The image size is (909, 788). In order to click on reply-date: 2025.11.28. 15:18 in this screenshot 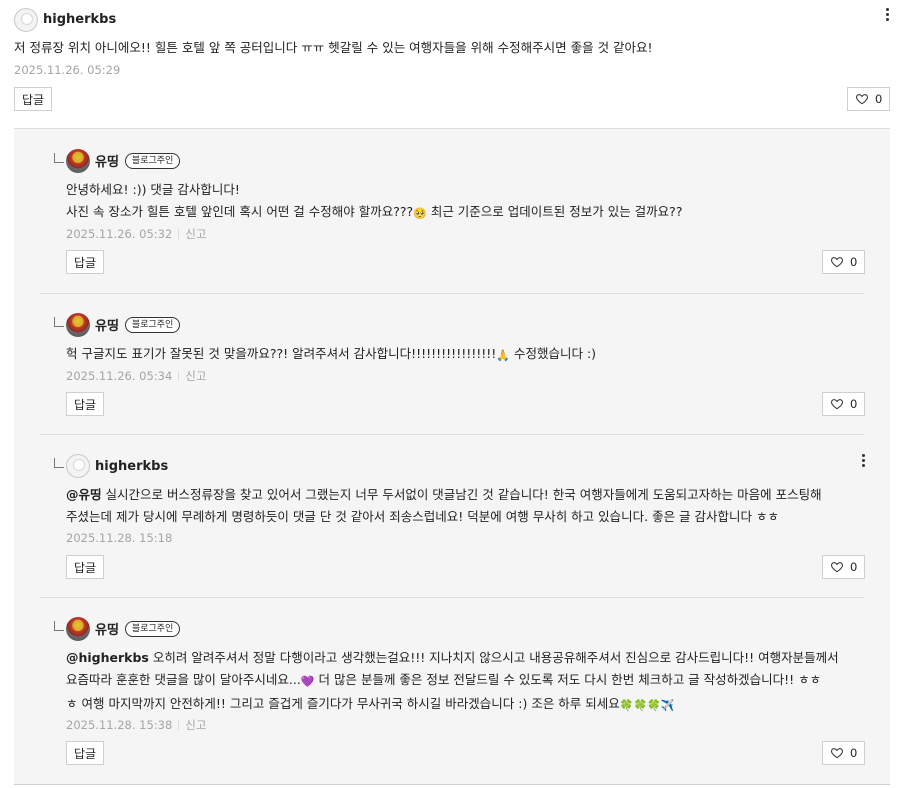, I will do `click(119, 538)`.